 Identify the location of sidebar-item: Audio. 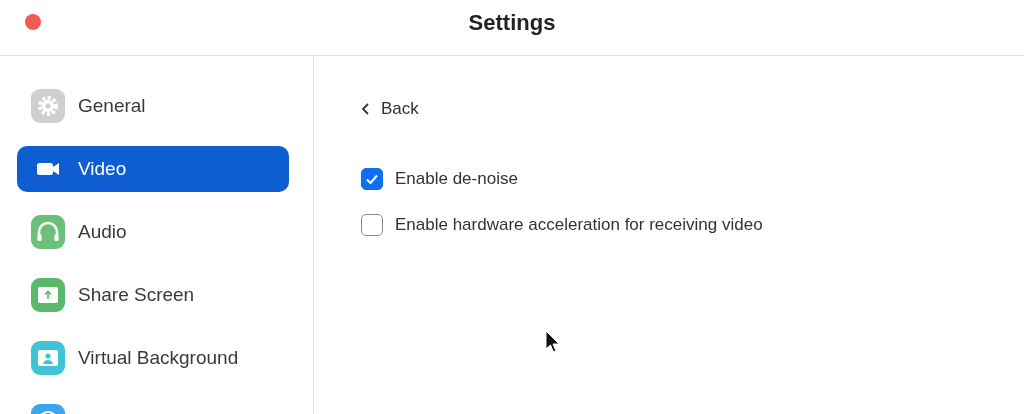
(153, 232).